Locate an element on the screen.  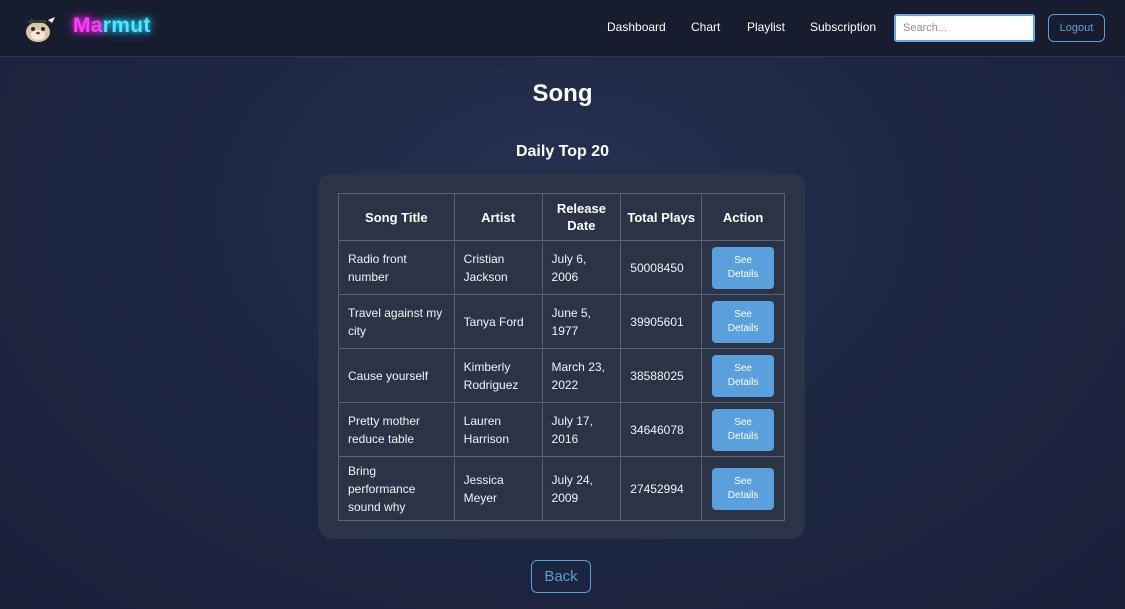
artist-cell: Lauren Harrison is located at coordinates (498, 429).